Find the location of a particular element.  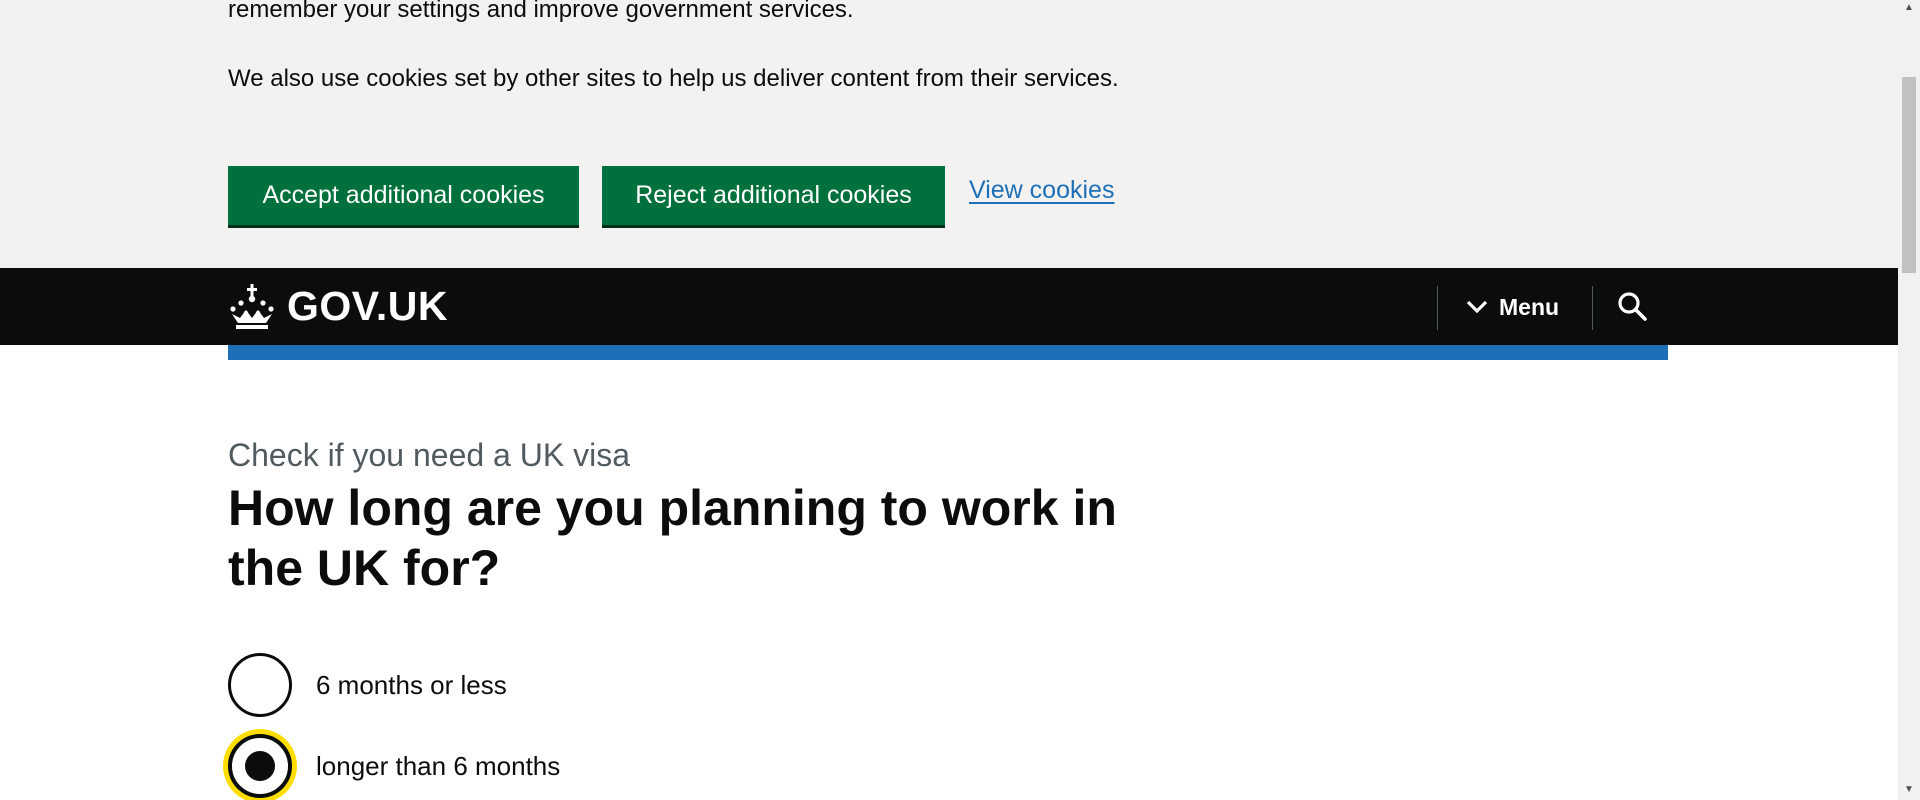

header-blue-bar is located at coordinates (948, 352).